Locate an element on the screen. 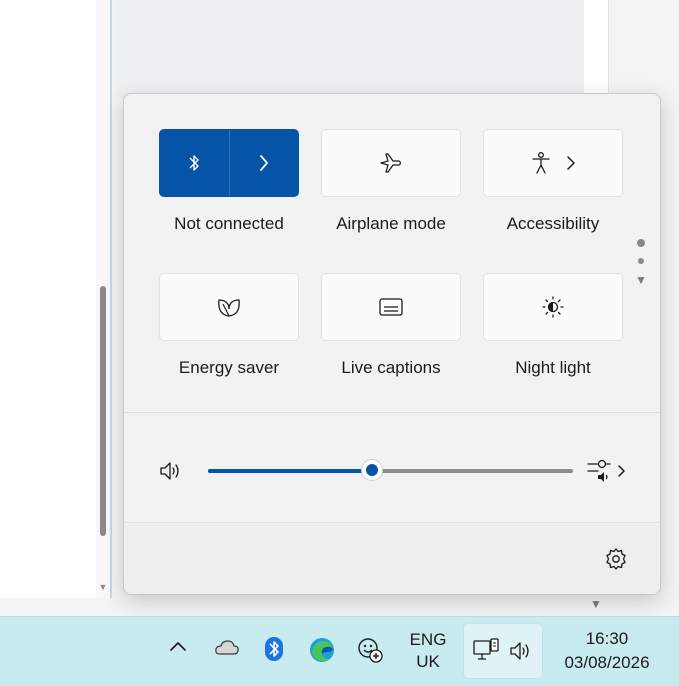 This screenshot has height=686, width=679. background-window-content is located at coordinates (350, 49).